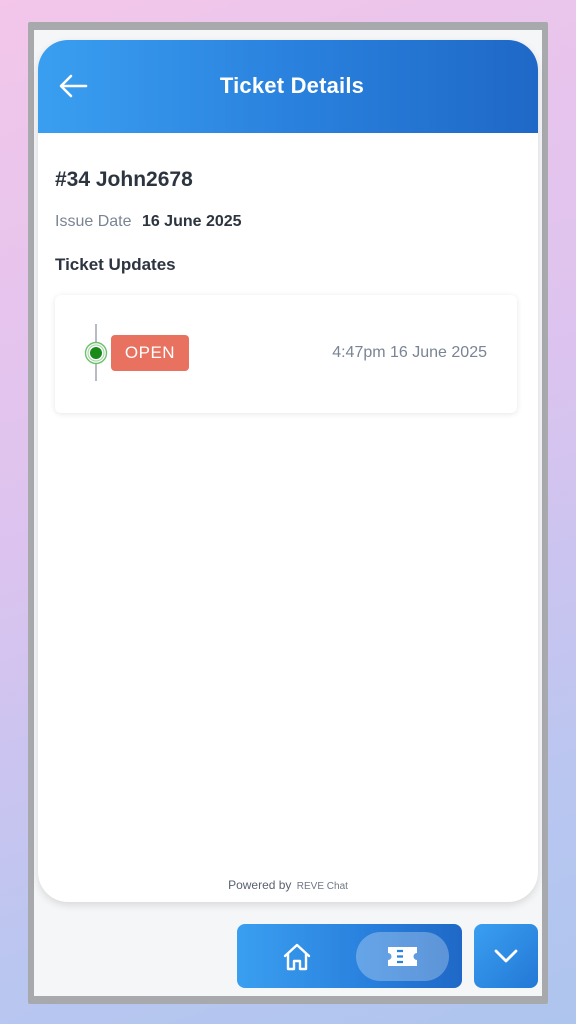  I want to click on powered-by-footer: Powered by REVE Chat, so click(288, 885).